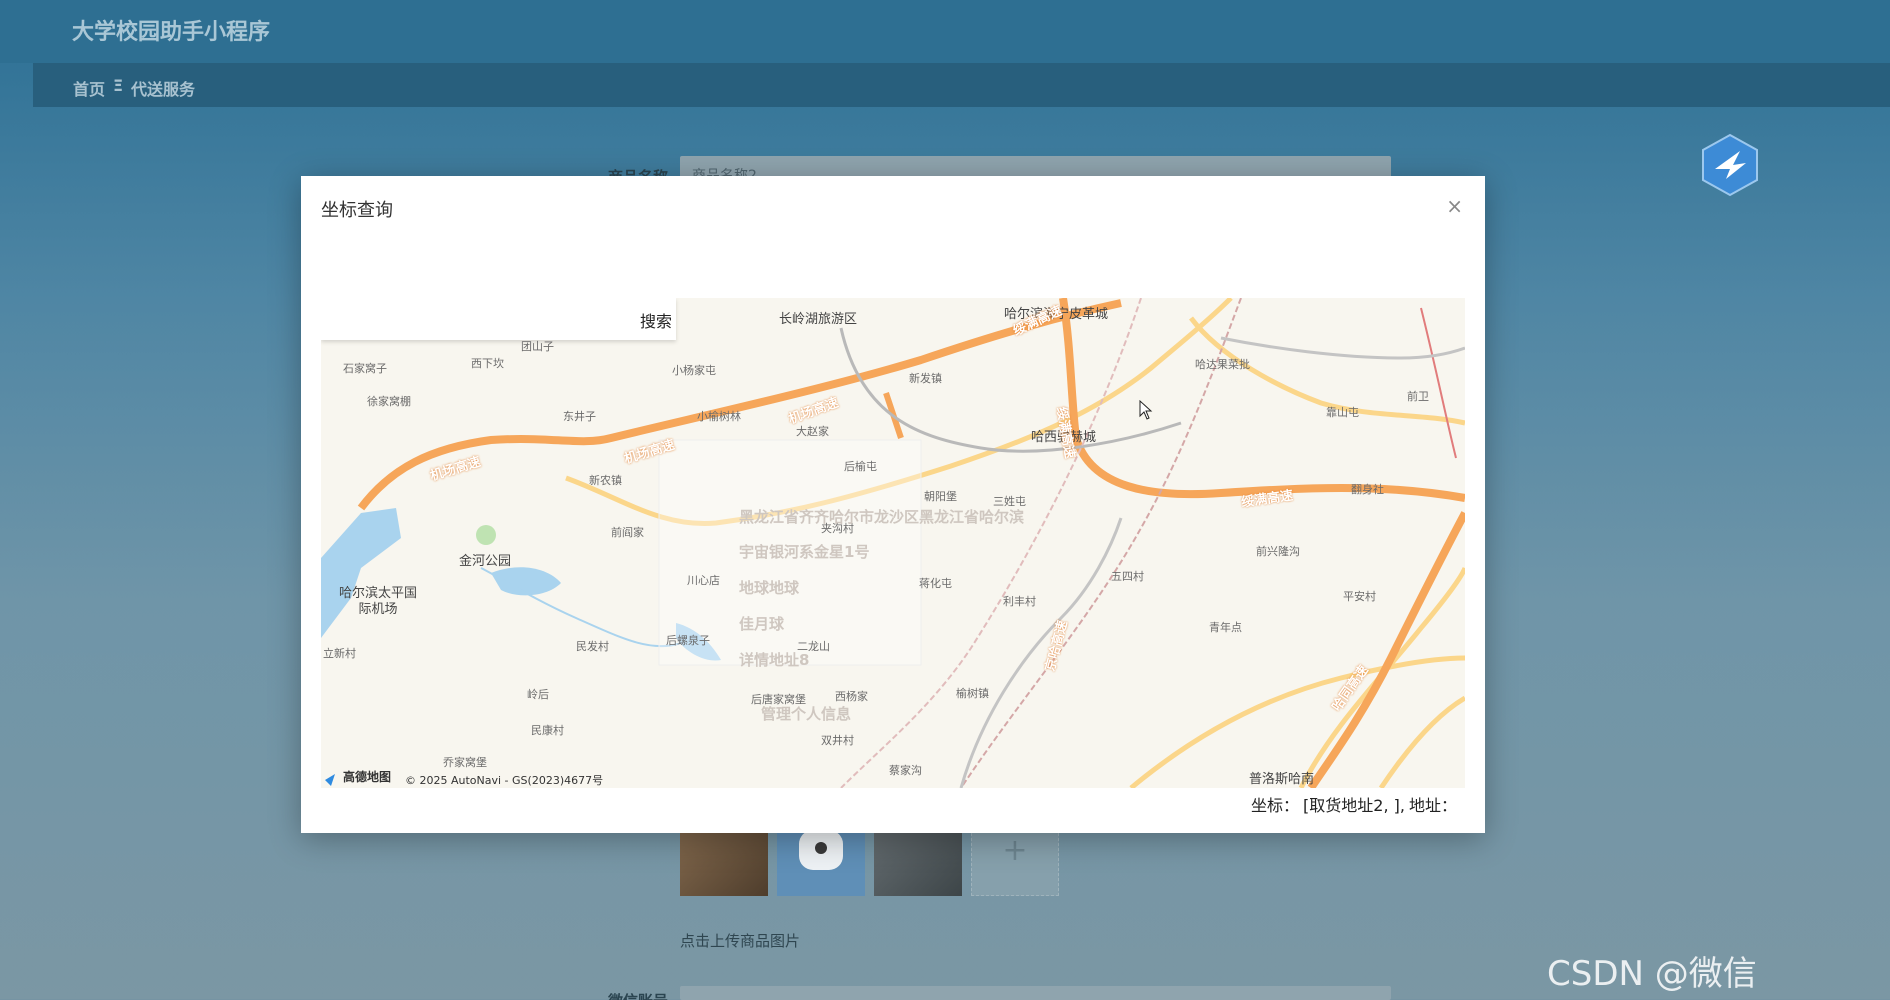 Image resolution: width=1890 pixels, height=1000 pixels. I want to click on map-label: 大赵家, so click(812, 431).